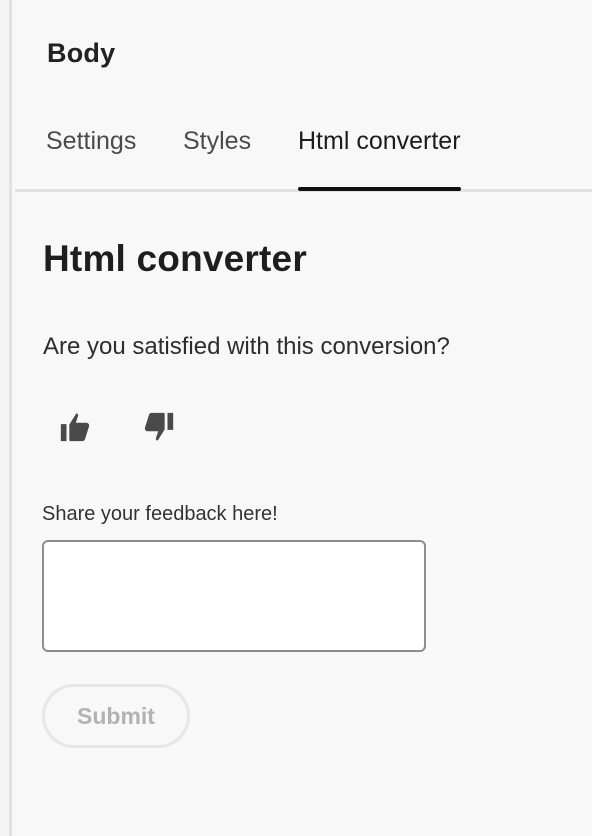 The image size is (592, 836). I want to click on thumbs-down-button, so click(159, 427).